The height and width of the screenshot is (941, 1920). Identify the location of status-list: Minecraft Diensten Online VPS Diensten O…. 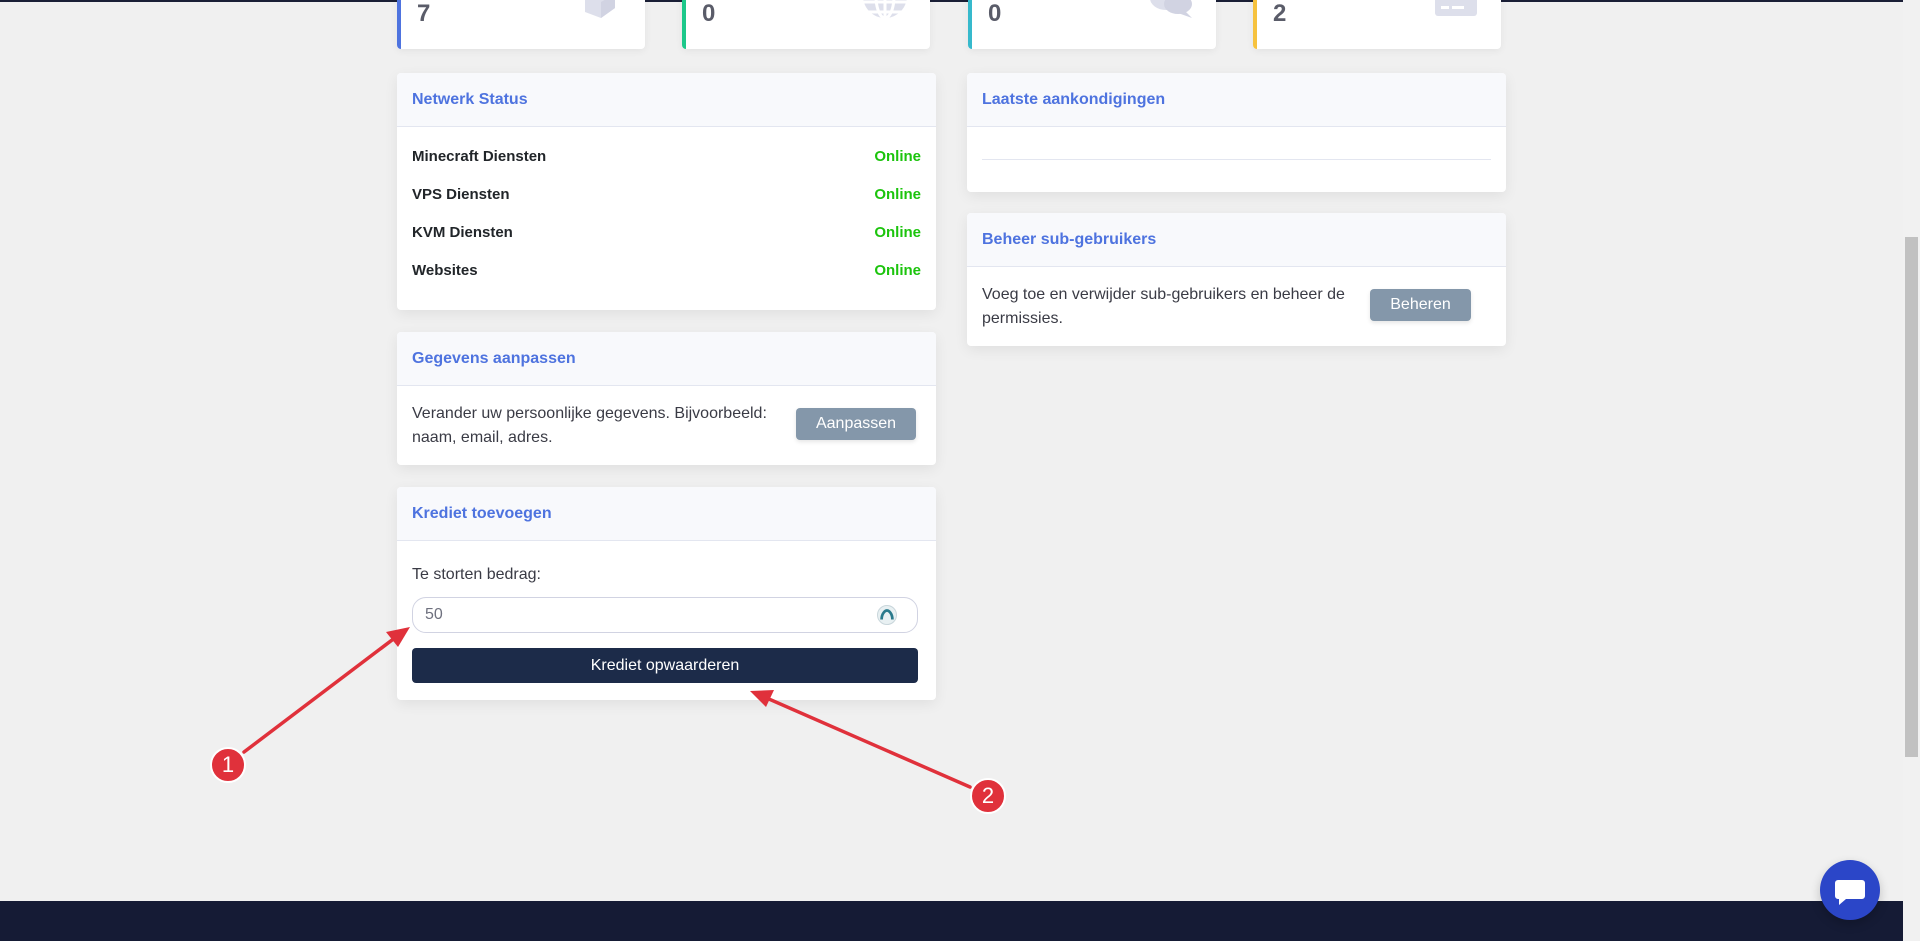
(666, 208).